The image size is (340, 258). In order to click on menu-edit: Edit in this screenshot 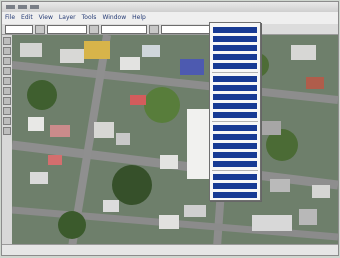, I will do `click(27, 18)`.